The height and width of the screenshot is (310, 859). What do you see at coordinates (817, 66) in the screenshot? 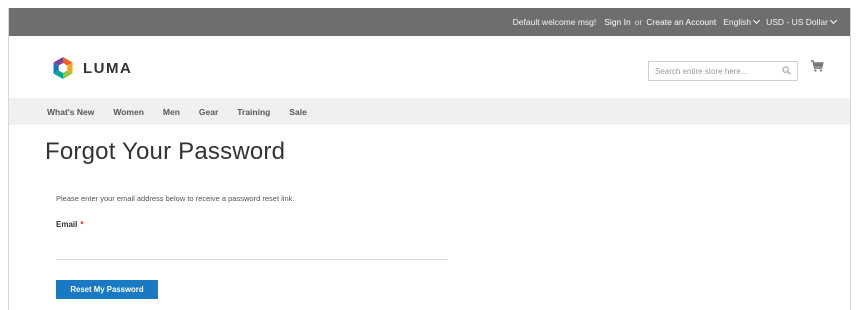
I see `cart-icon` at bounding box center [817, 66].